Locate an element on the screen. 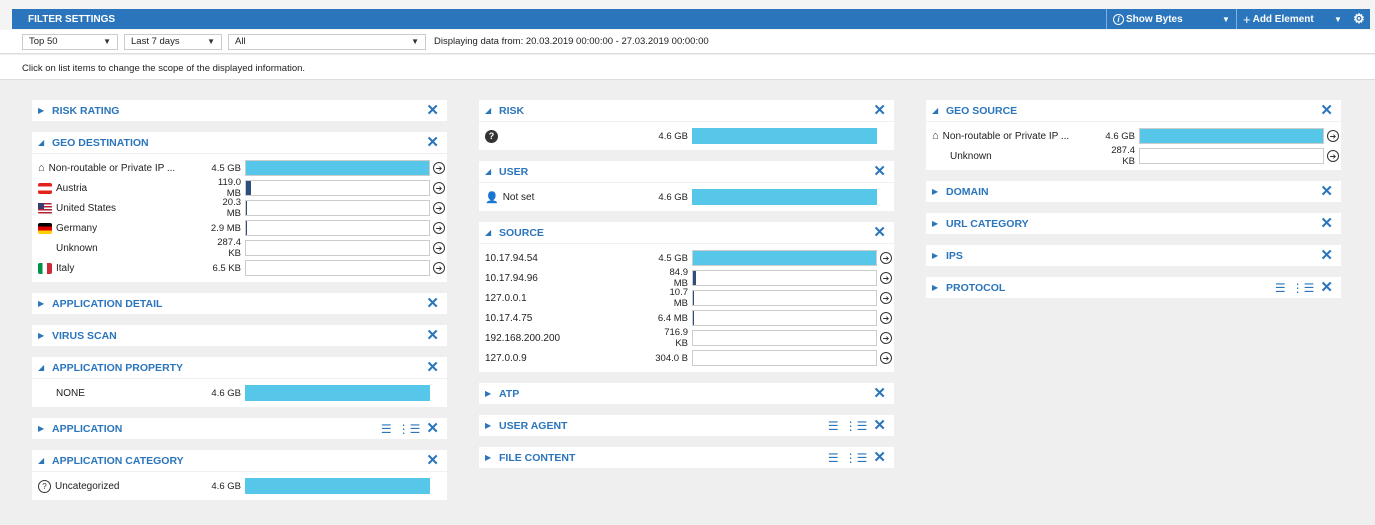  list-item: United States 20.3 MB ➔ is located at coordinates (239, 208).